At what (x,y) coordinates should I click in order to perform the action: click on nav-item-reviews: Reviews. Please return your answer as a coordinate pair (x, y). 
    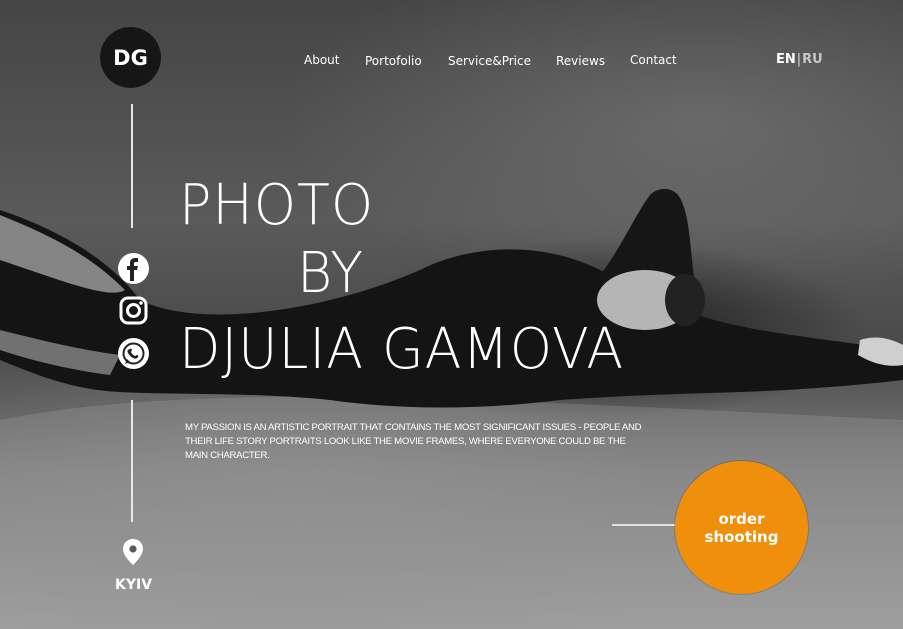
    Looking at the image, I should click on (580, 61).